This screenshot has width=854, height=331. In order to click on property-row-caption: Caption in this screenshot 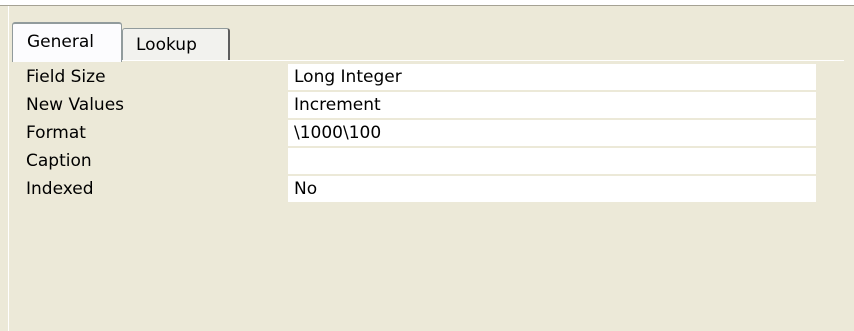, I will do `click(423, 161)`.